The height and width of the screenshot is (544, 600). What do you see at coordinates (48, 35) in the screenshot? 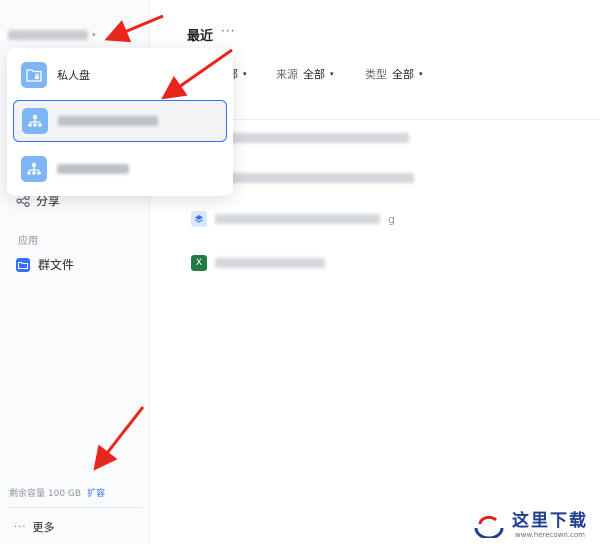
I see `space-name-redacted` at bounding box center [48, 35].